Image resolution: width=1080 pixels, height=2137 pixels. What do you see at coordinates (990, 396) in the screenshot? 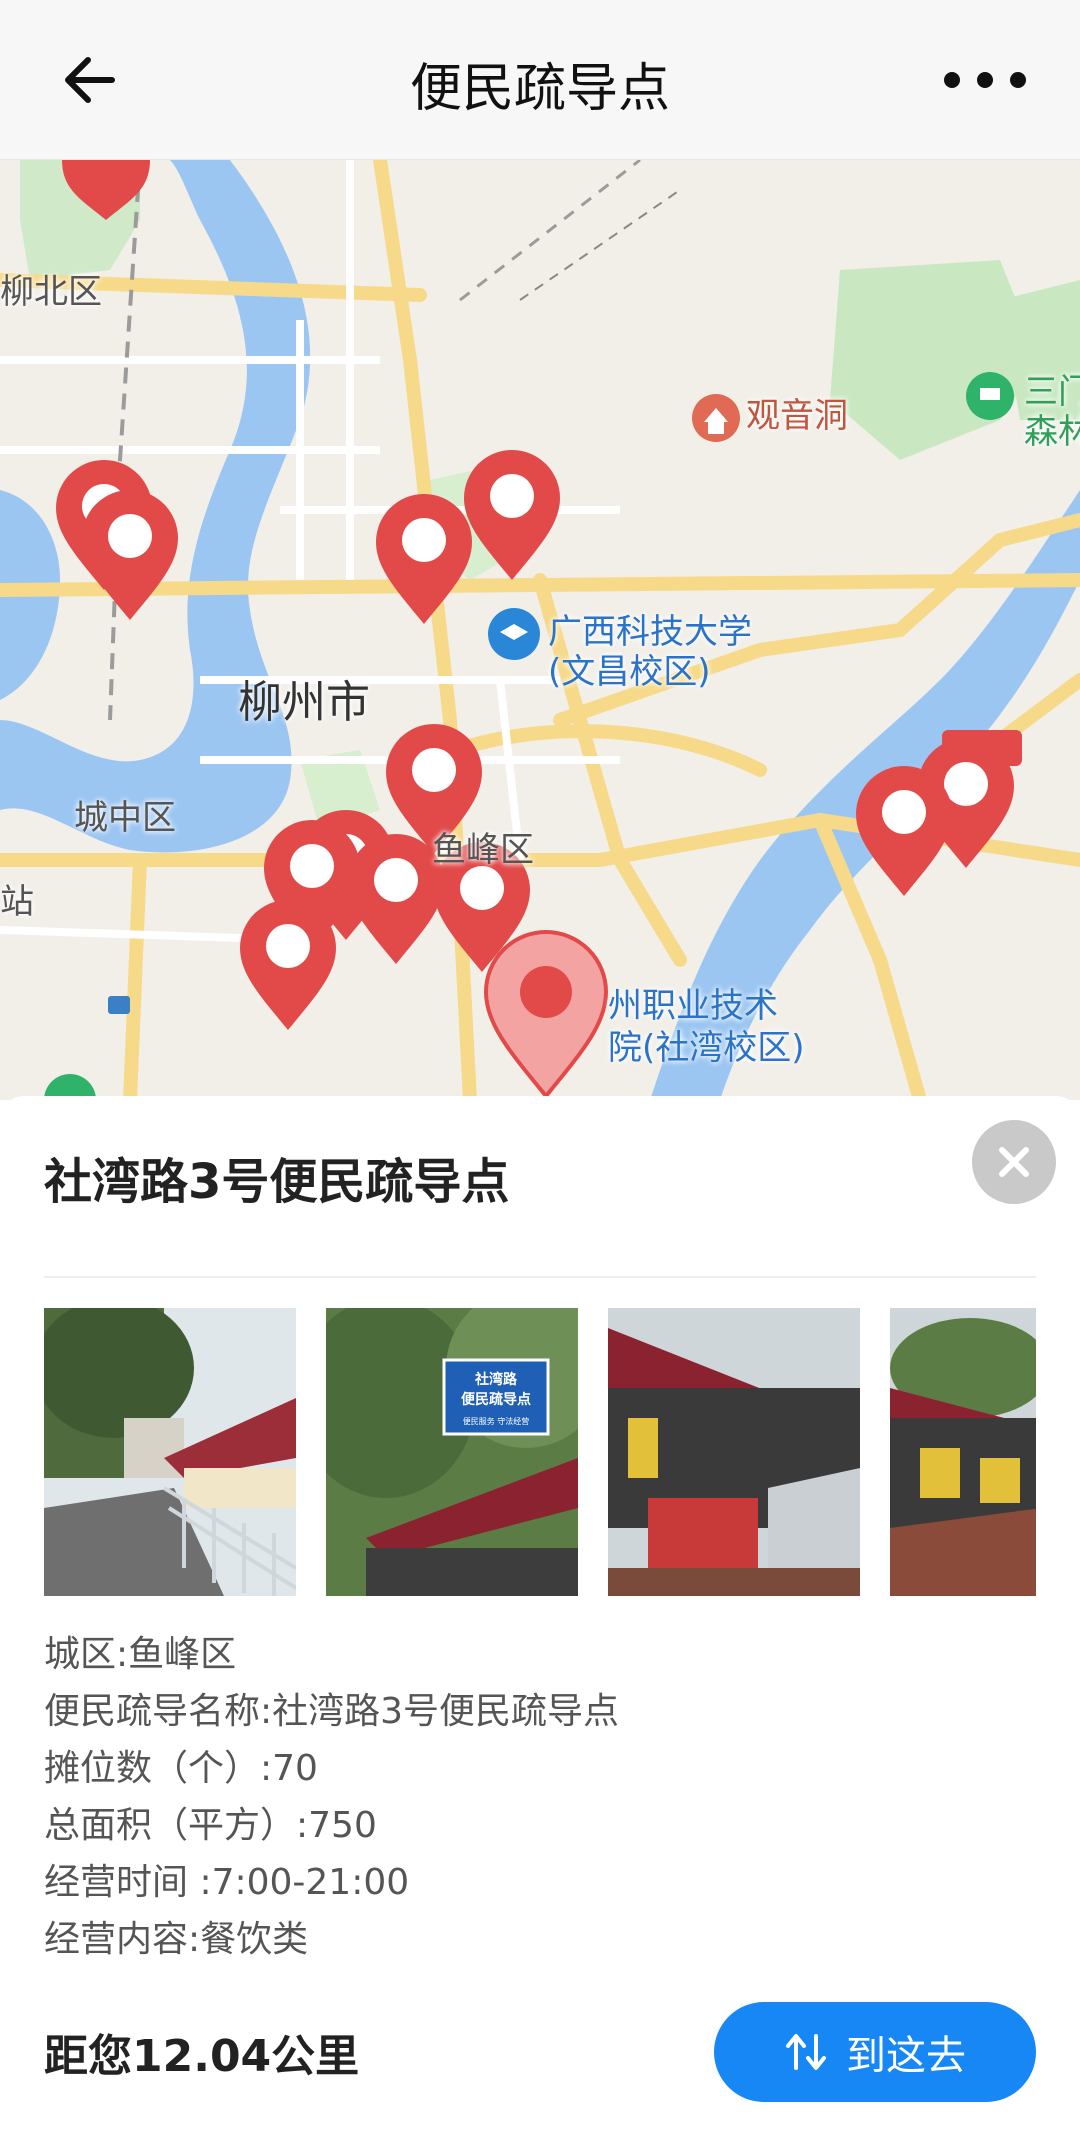
I see `poi-park-icon` at bounding box center [990, 396].